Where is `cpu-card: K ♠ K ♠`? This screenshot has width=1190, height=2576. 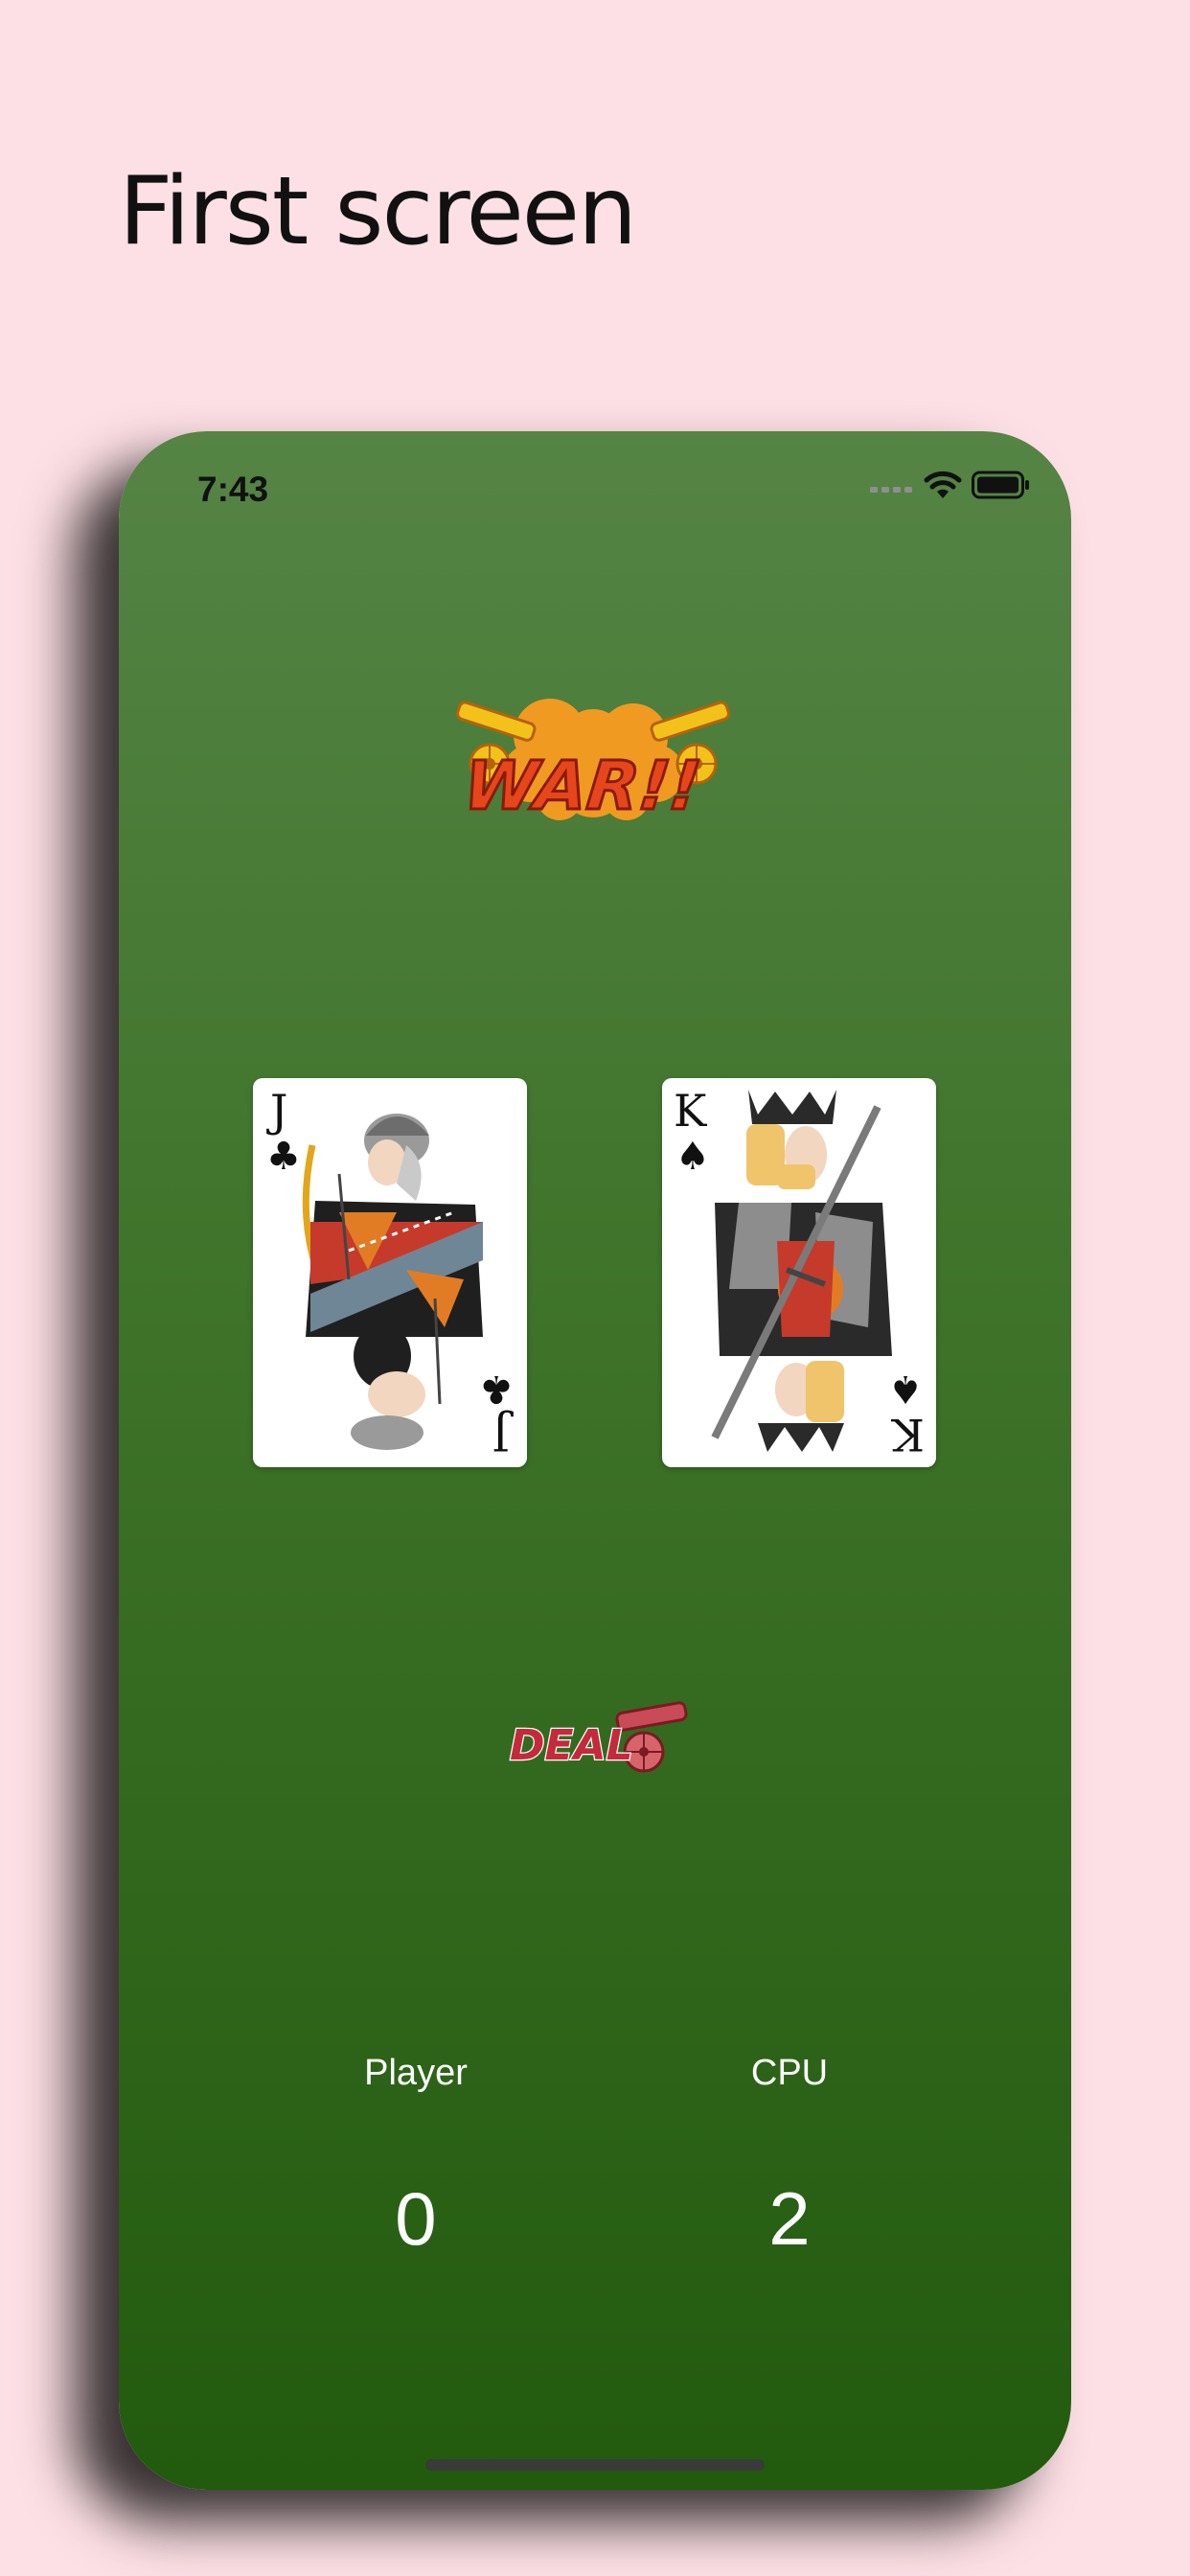
cpu-card: K ♠ K ♠ is located at coordinates (799, 1272).